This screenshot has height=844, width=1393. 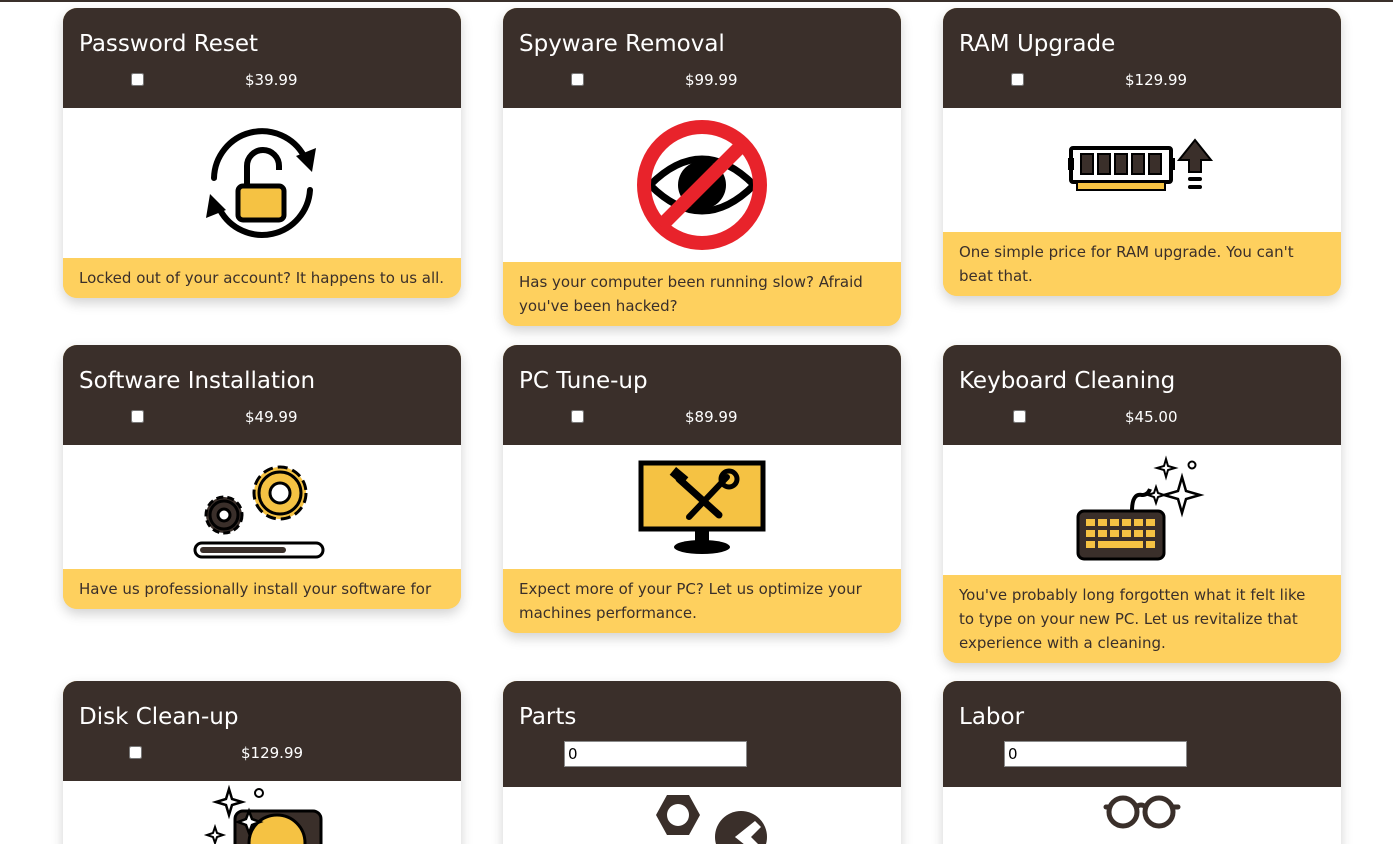 I want to click on card-header: Spyware Removal $99.99, so click(x=702, y=58).